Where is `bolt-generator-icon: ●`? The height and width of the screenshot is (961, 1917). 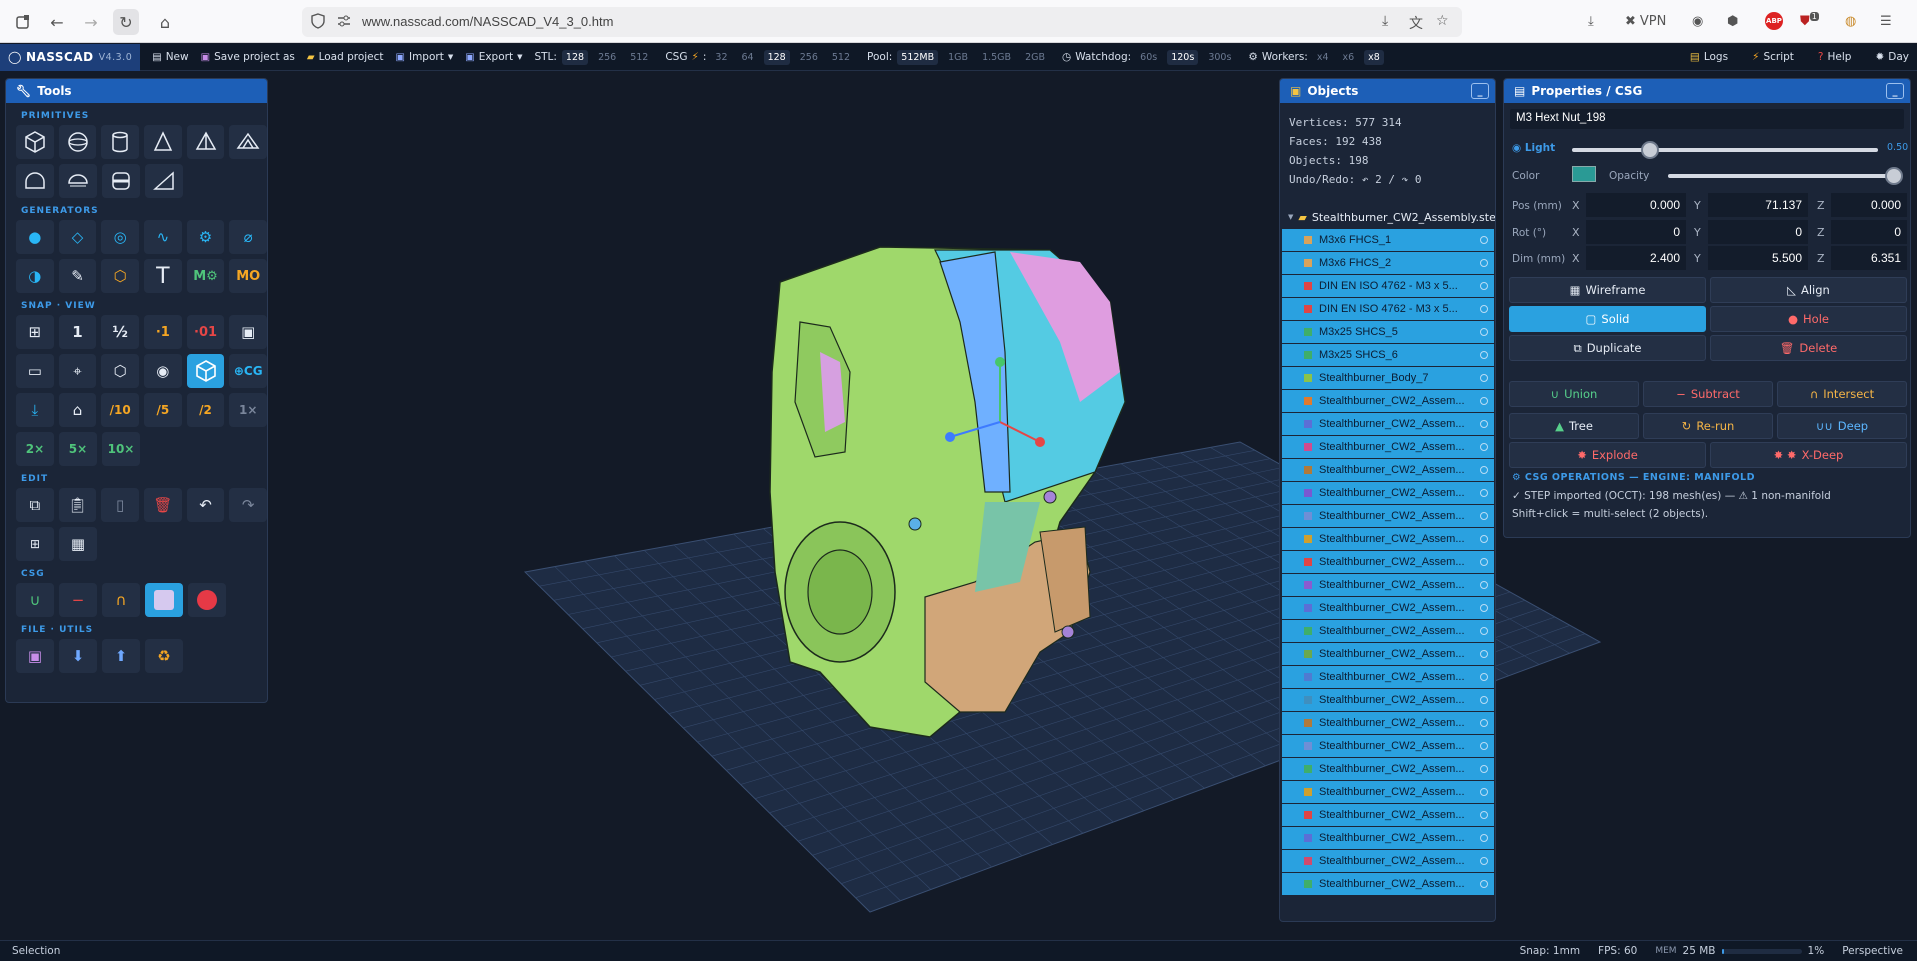
bolt-generator-icon: ● is located at coordinates (35, 237).